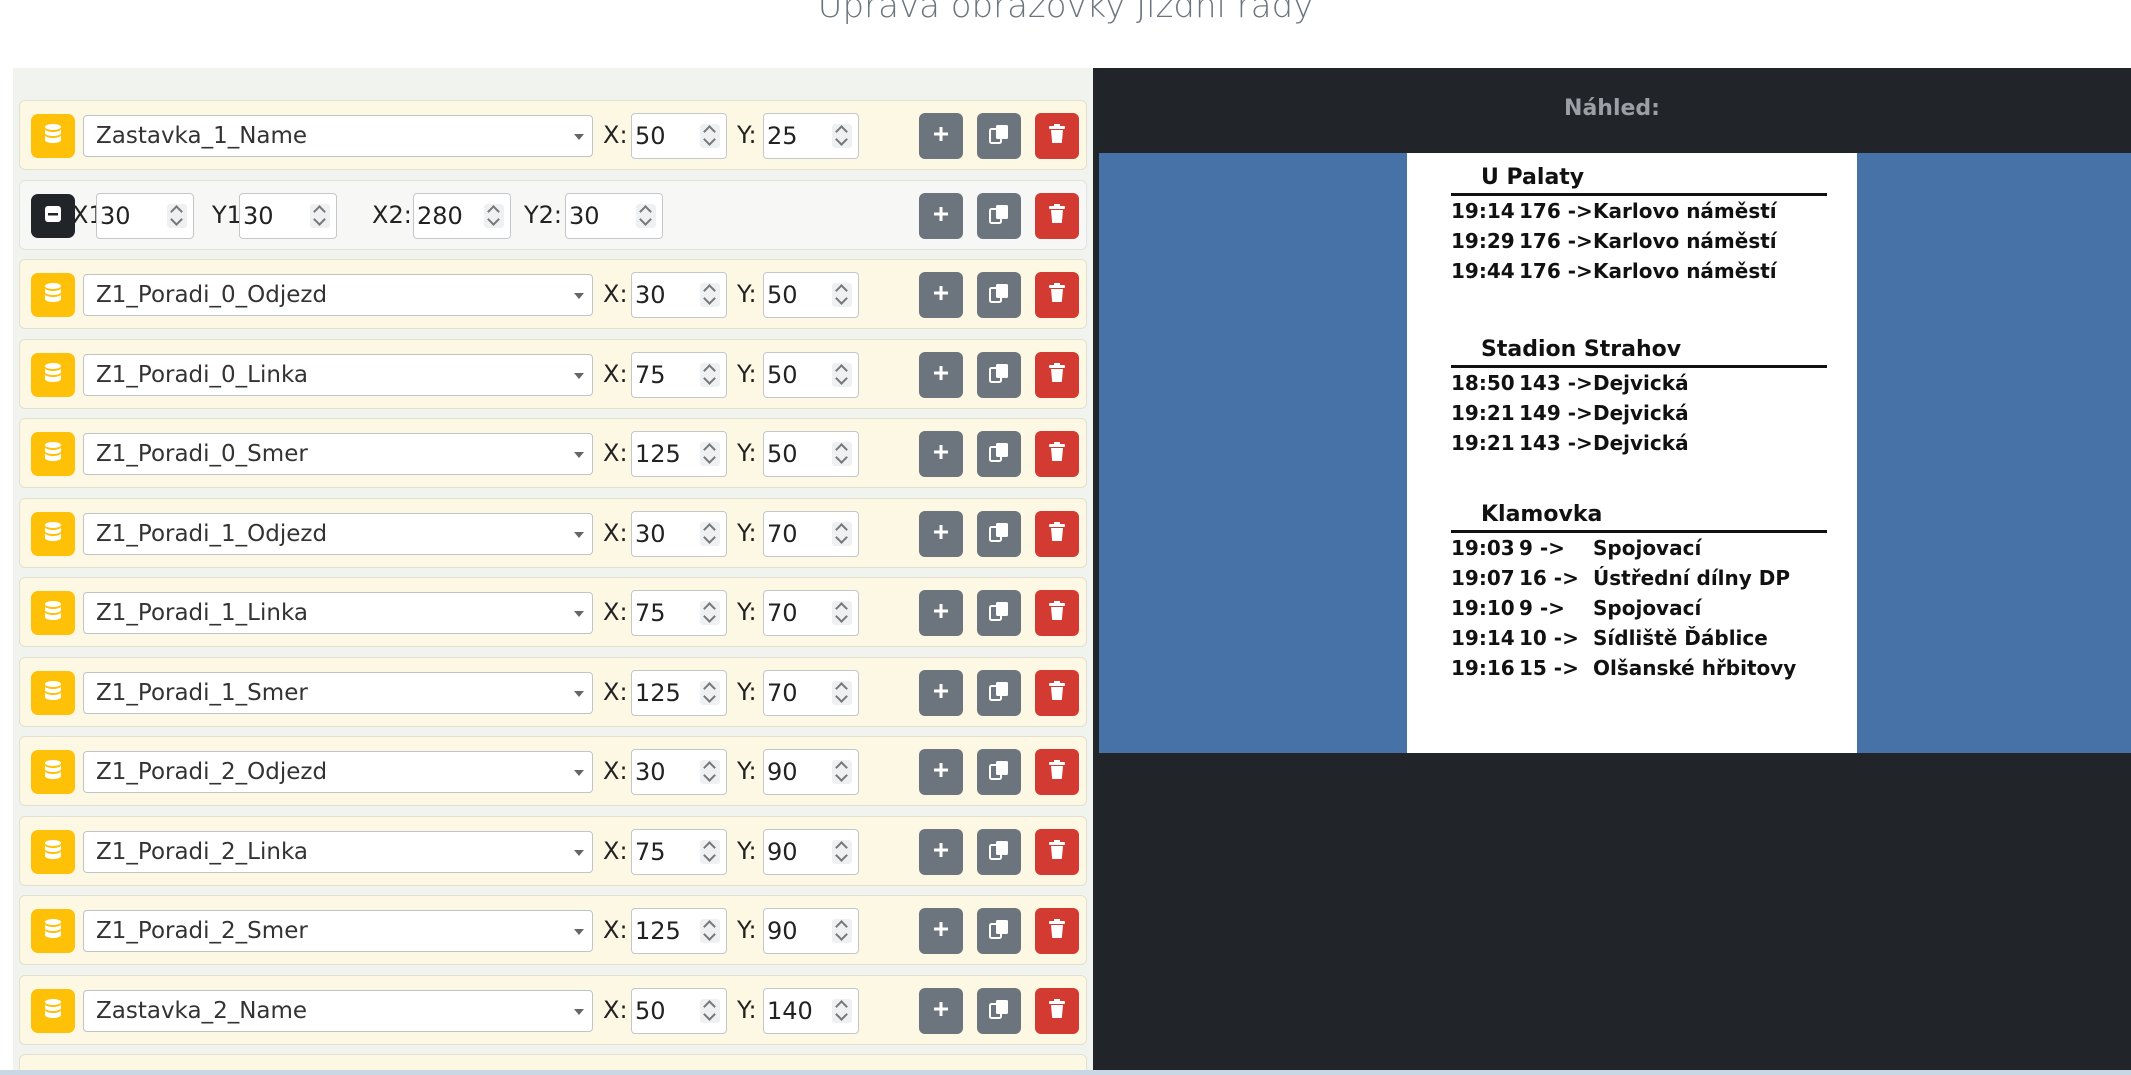 The width and height of the screenshot is (2131, 1075). What do you see at coordinates (338, 613) in the screenshot?
I see `field-select: Z1_Poradi_1_Linka` at bounding box center [338, 613].